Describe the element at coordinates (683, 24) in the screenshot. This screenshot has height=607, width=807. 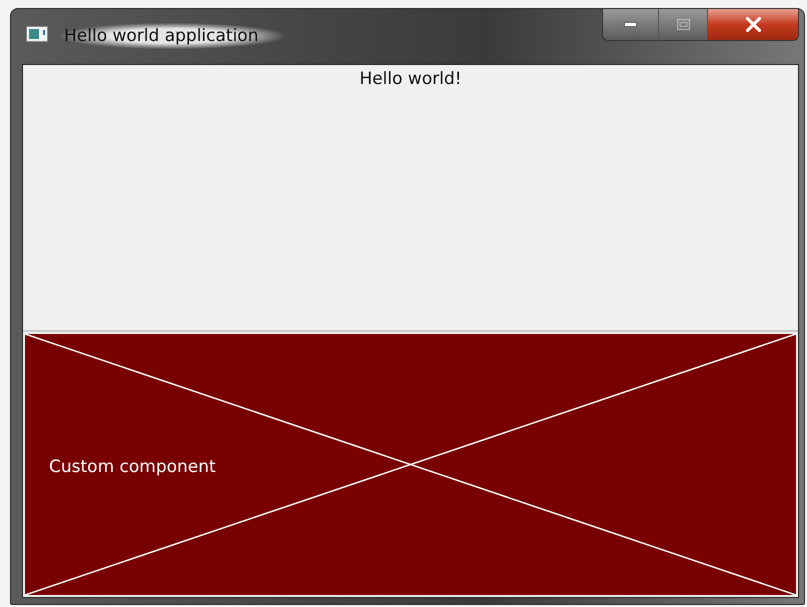
I see `maximize-icon` at that location.